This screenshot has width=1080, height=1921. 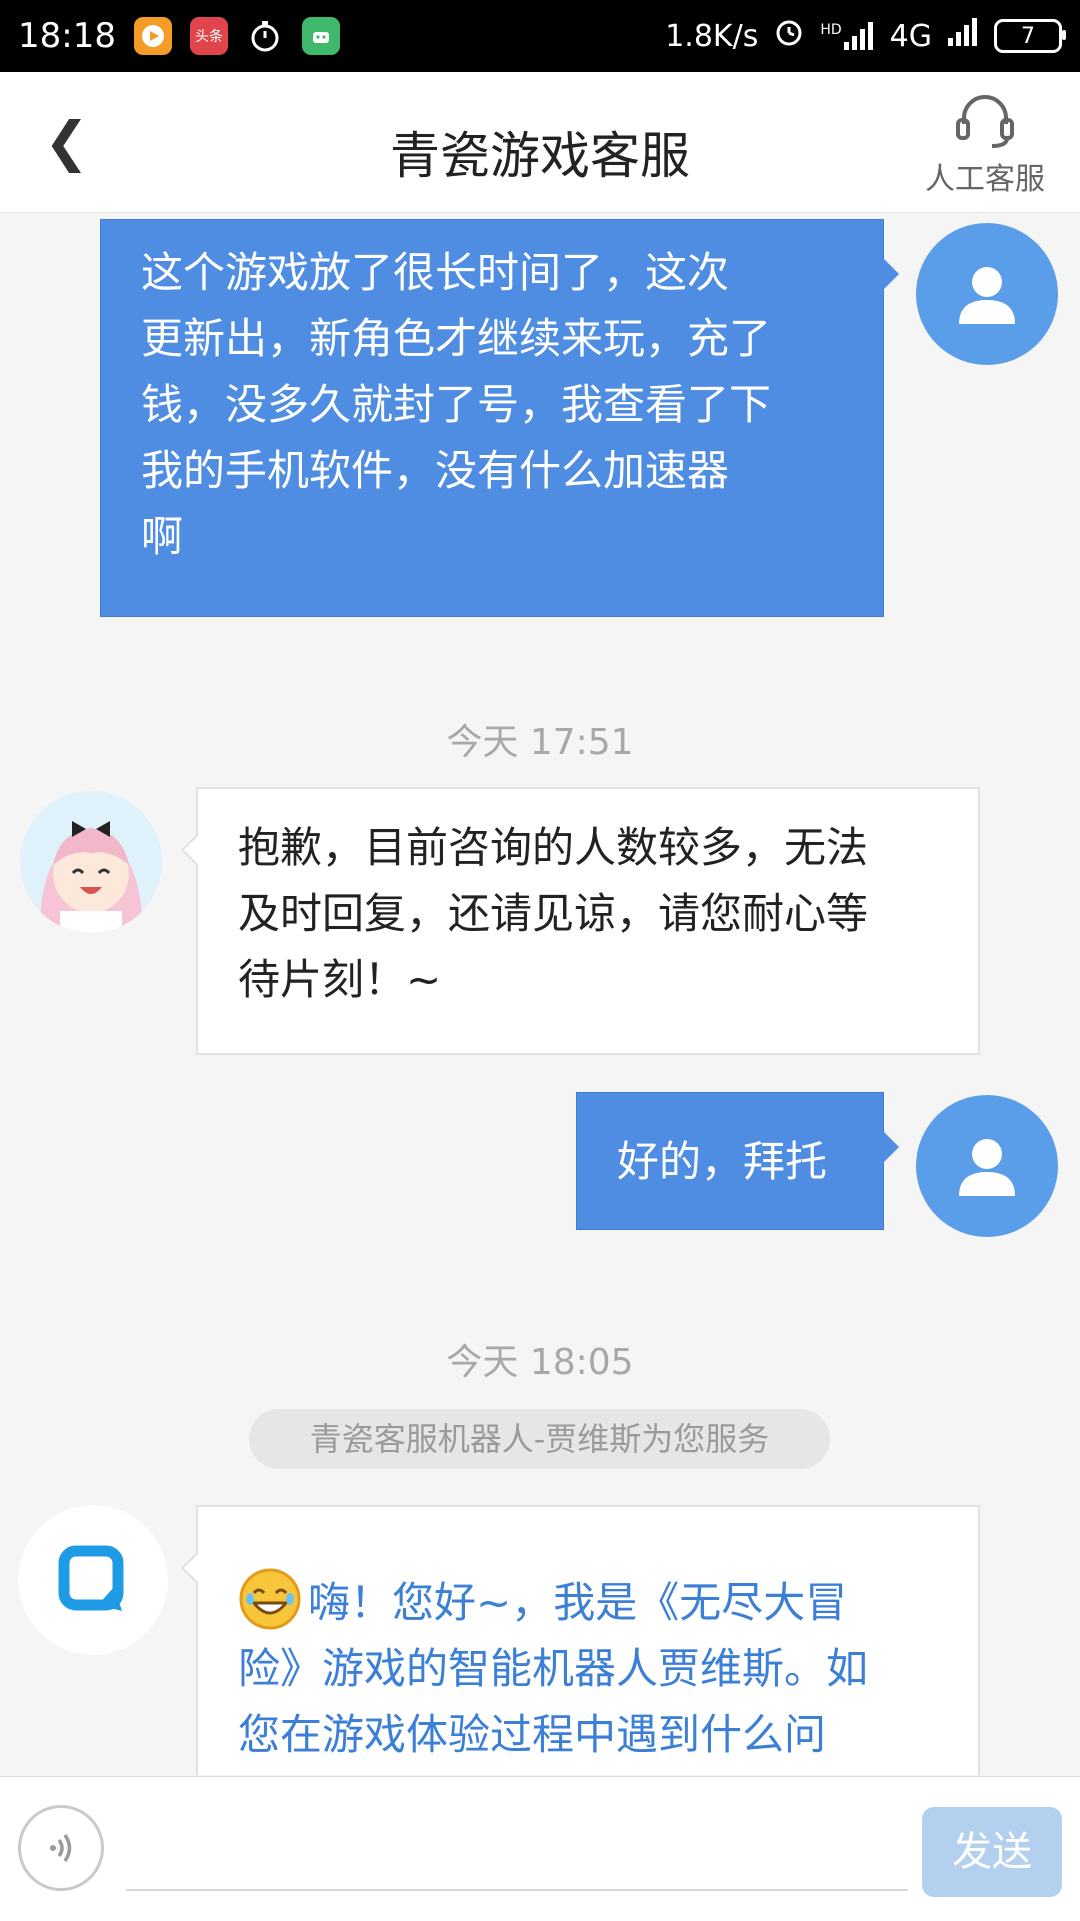 I want to click on bot-logo-icon, so click(x=91, y=1578).